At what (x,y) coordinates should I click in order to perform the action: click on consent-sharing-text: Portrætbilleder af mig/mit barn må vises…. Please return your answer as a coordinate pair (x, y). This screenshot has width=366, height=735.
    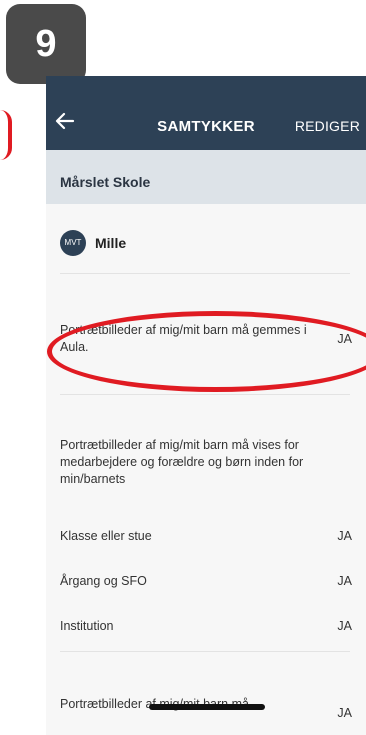
    Looking at the image, I should click on (182, 462).